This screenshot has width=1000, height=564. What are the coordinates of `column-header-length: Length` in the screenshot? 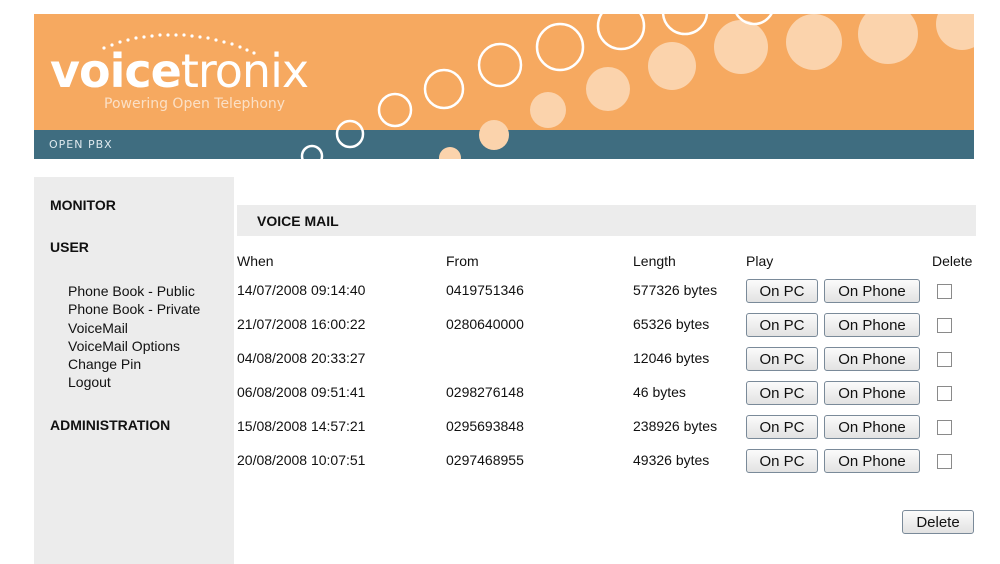 It's located at (654, 261).